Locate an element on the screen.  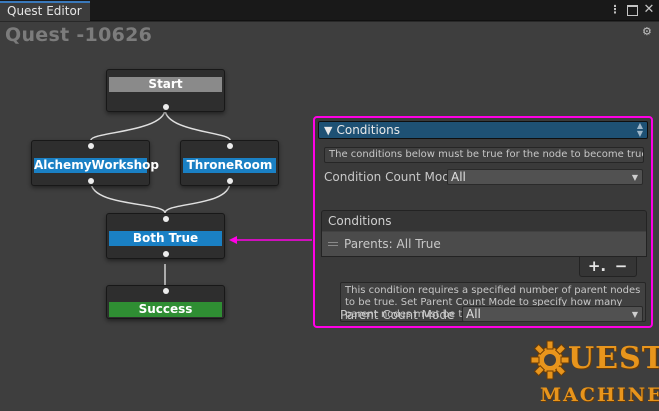
highlight-arrowhead is located at coordinates (233, 240).